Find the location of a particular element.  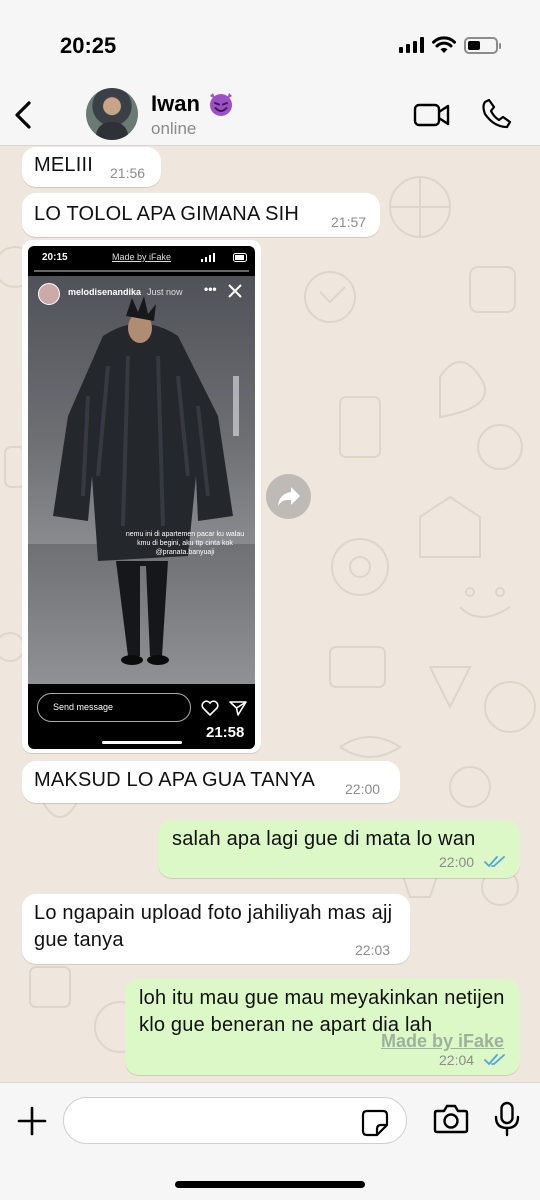

input-bar is located at coordinates (270, 1141).